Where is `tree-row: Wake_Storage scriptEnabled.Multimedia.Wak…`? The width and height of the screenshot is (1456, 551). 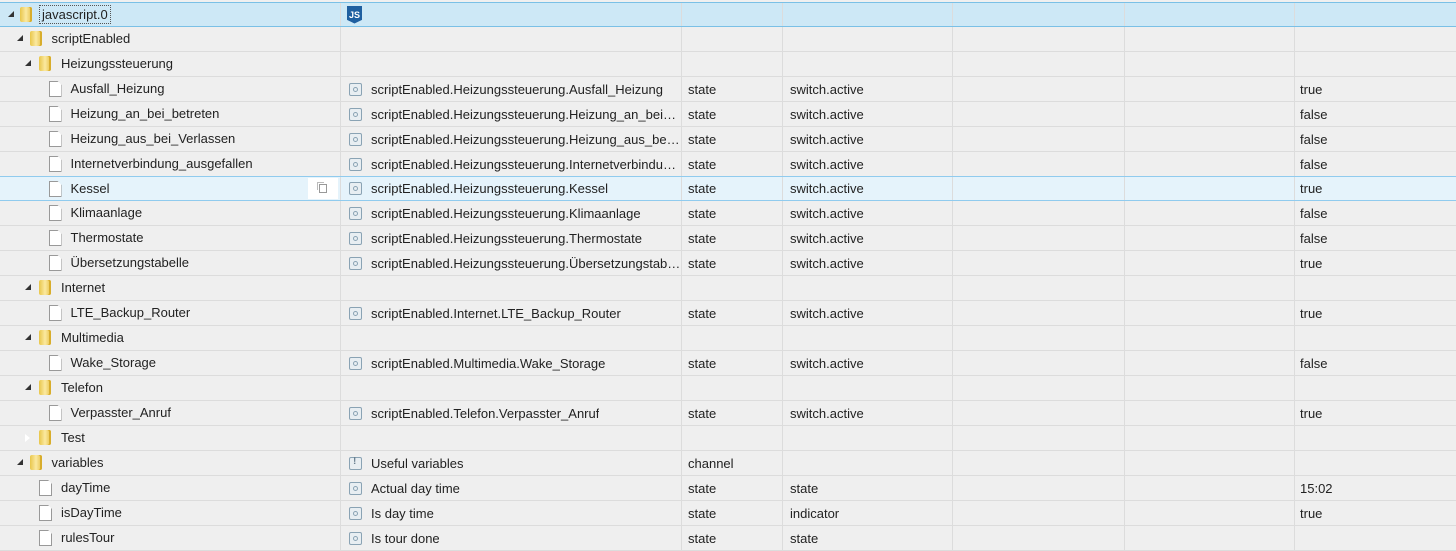
tree-row: Wake_Storage scriptEnabled.Multimedia.Wak… is located at coordinates (728, 363).